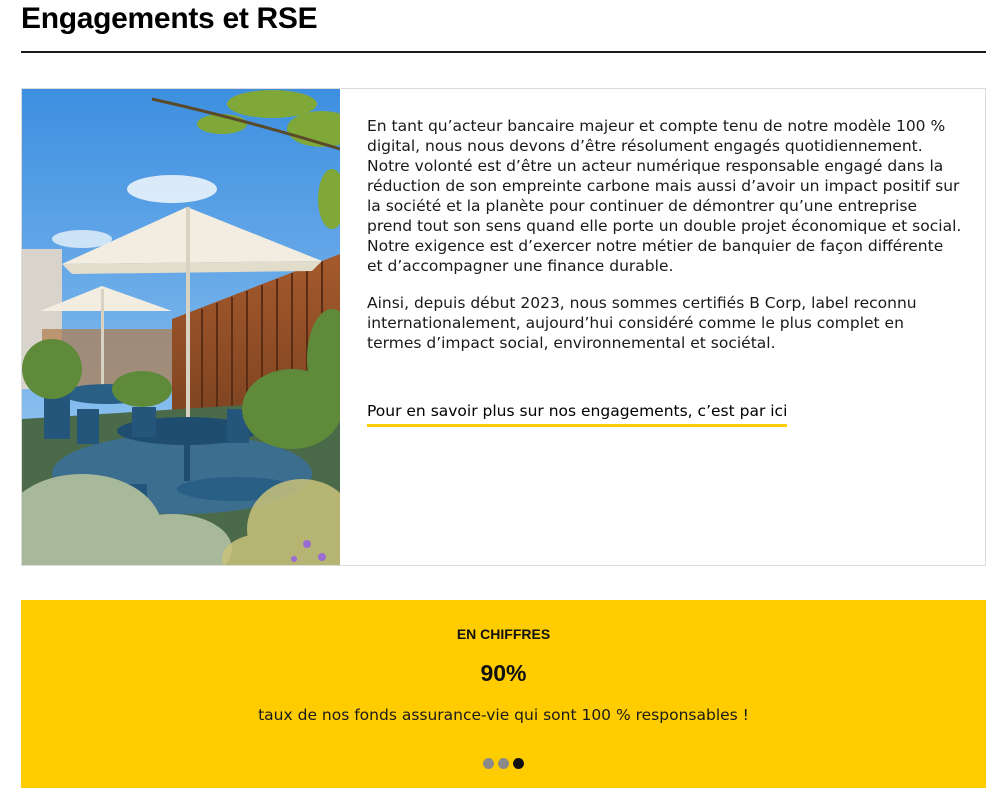 The height and width of the screenshot is (802, 1000). I want to click on stats-value: 90%, so click(503, 673).